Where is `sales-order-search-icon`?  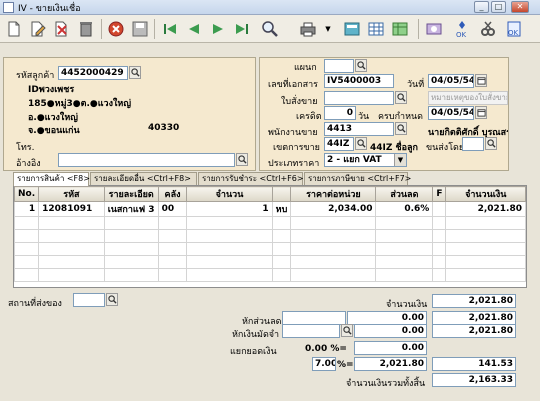 sales-order-search-icon is located at coordinates (401, 97).